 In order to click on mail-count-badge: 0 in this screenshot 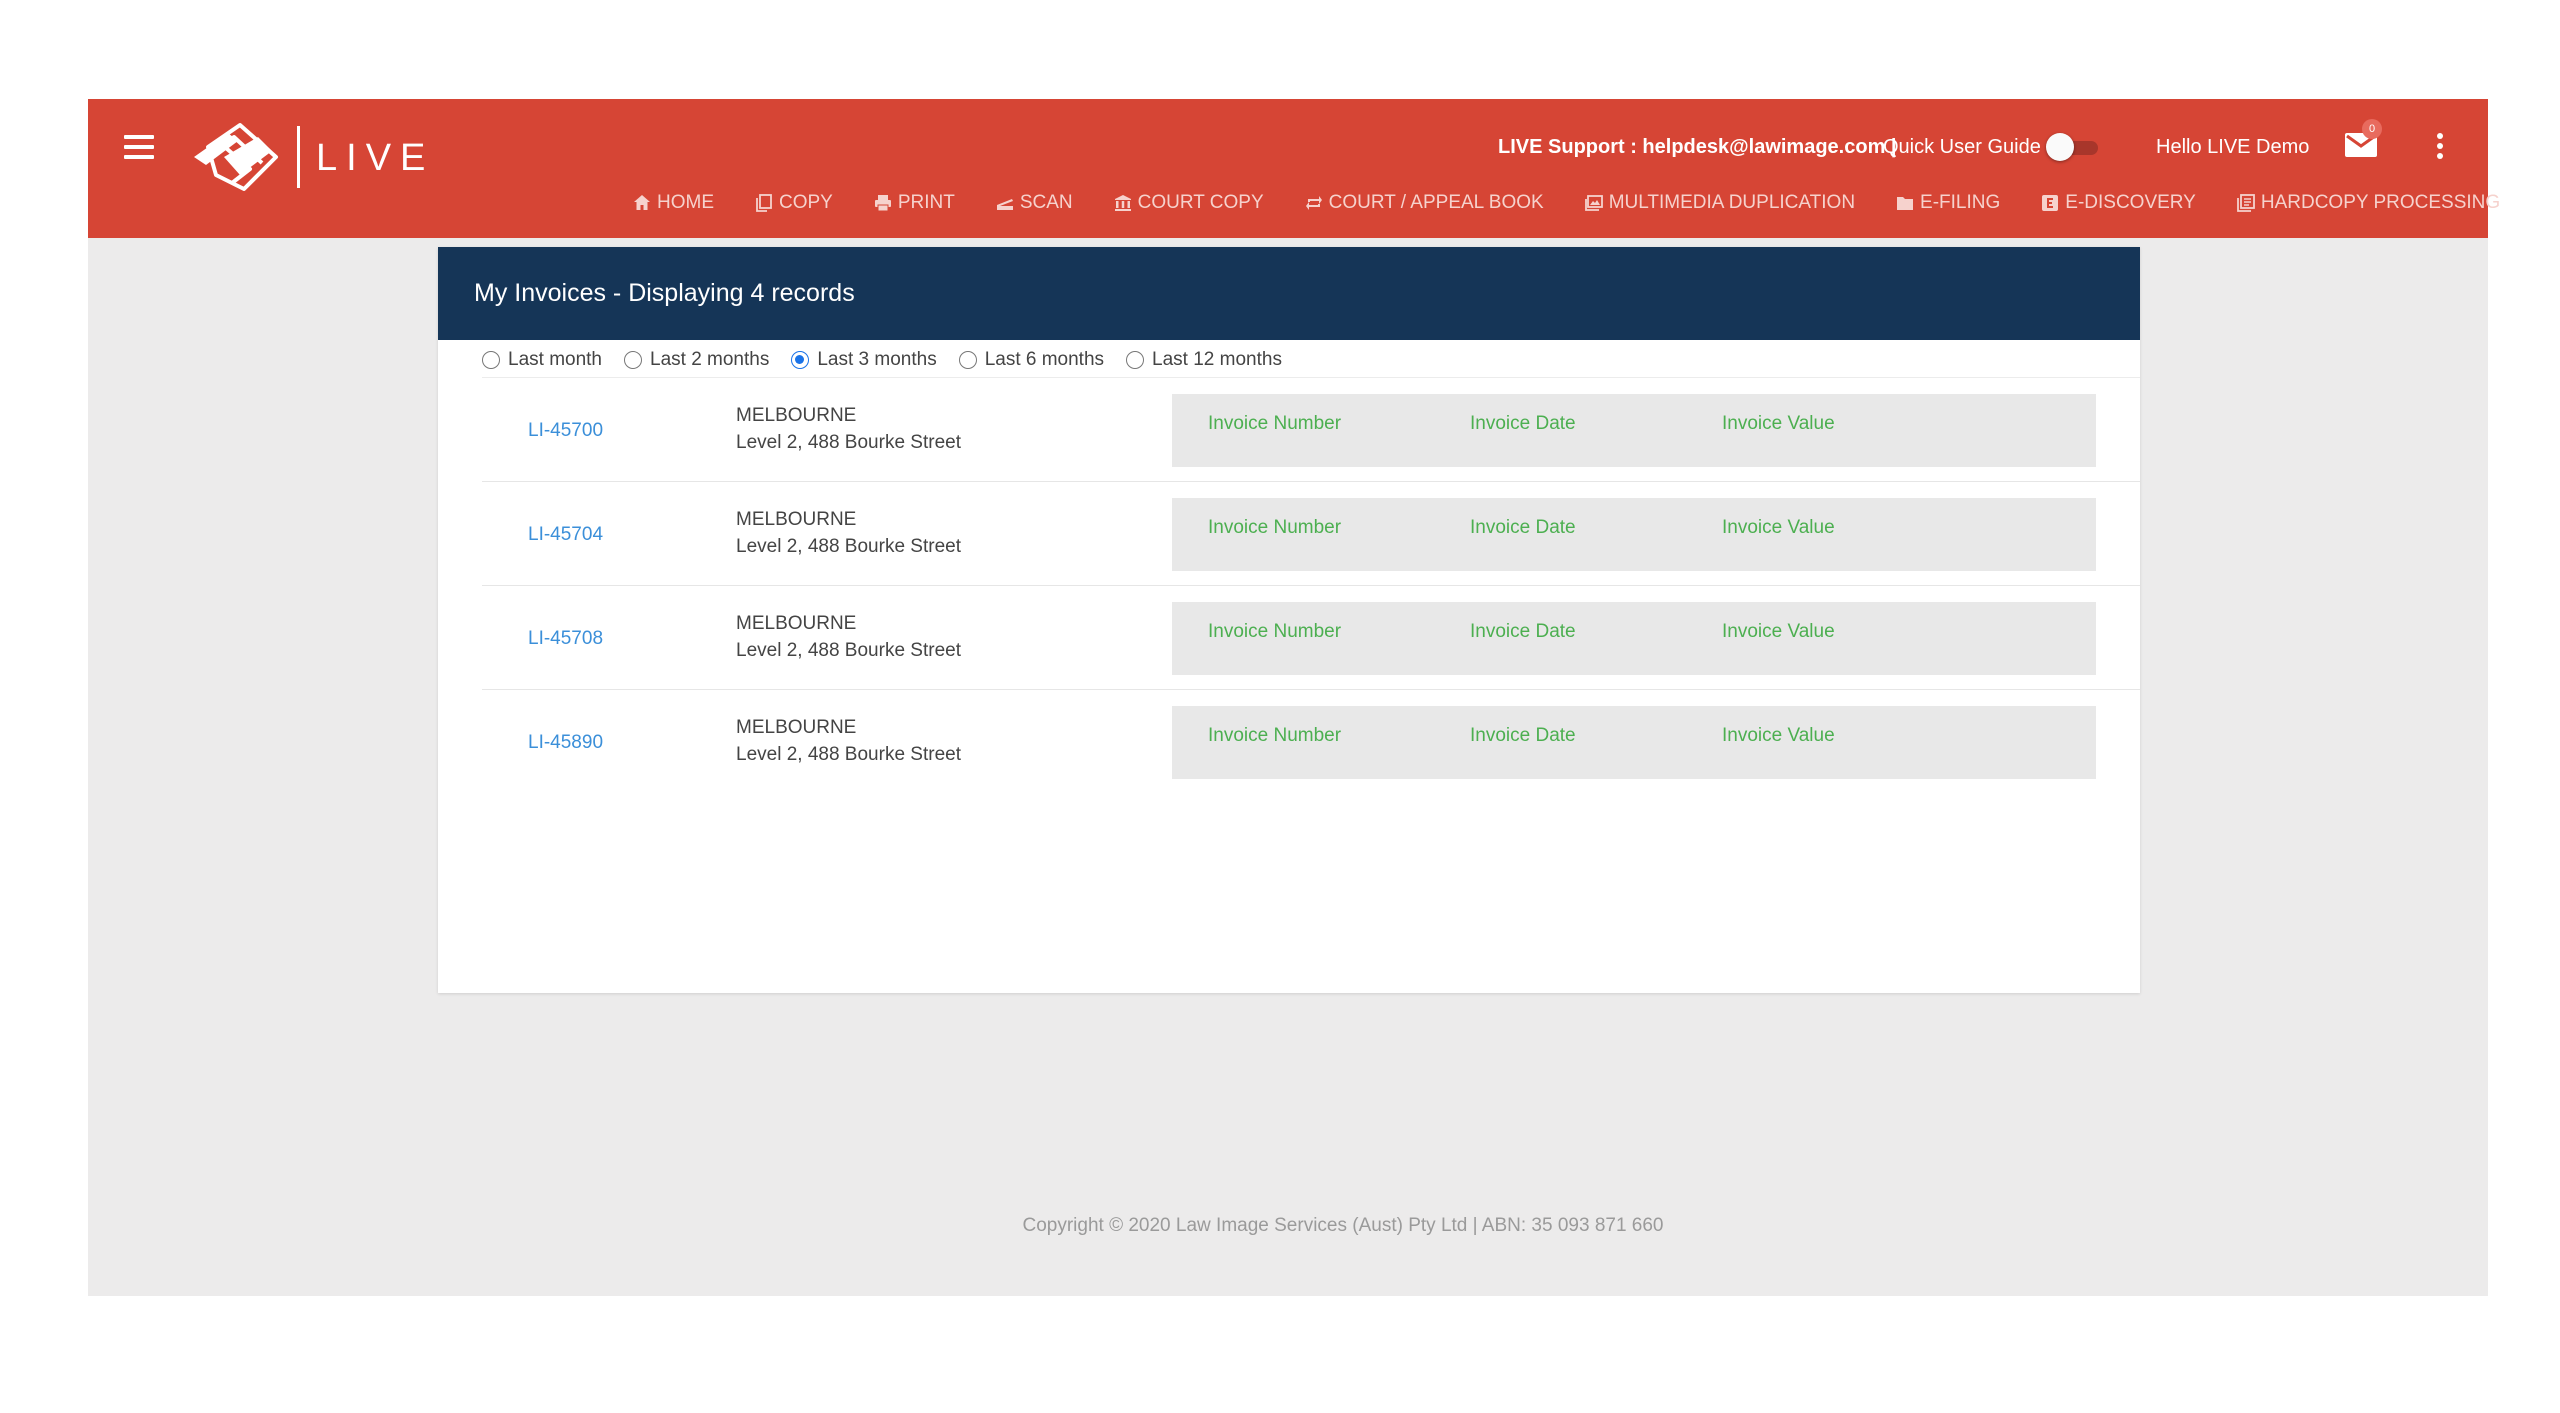, I will do `click(2372, 129)`.